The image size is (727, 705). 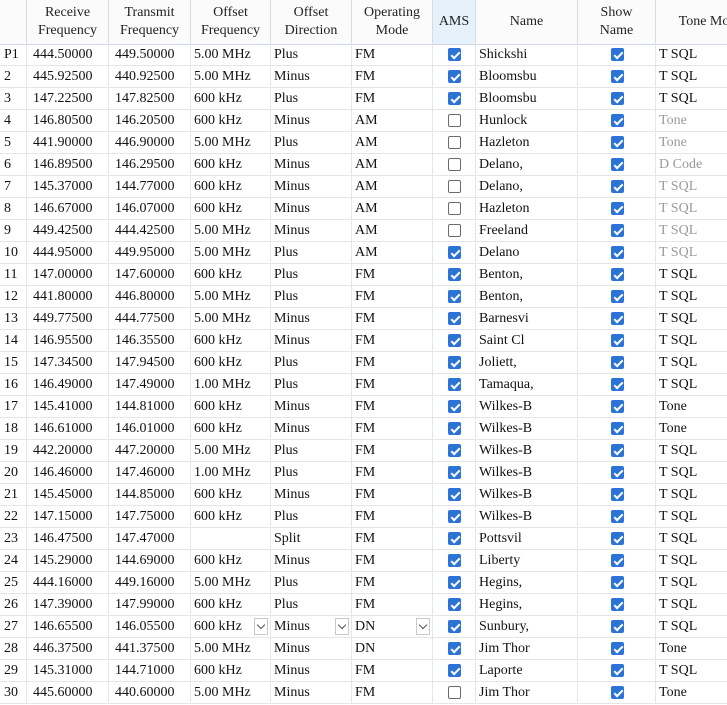 What do you see at coordinates (231, 450) in the screenshot?
I see `offset-frequency-cell: 5.00 MHz` at bounding box center [231, 450].